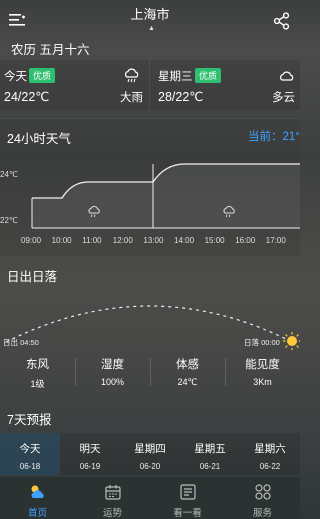 Image resolution: width=320 pixels, height=519 pixels. What do you see at coordinates (131, 98) in the screenshot?
I see `today-condition: 大雨` at bounding box center [131, 98].